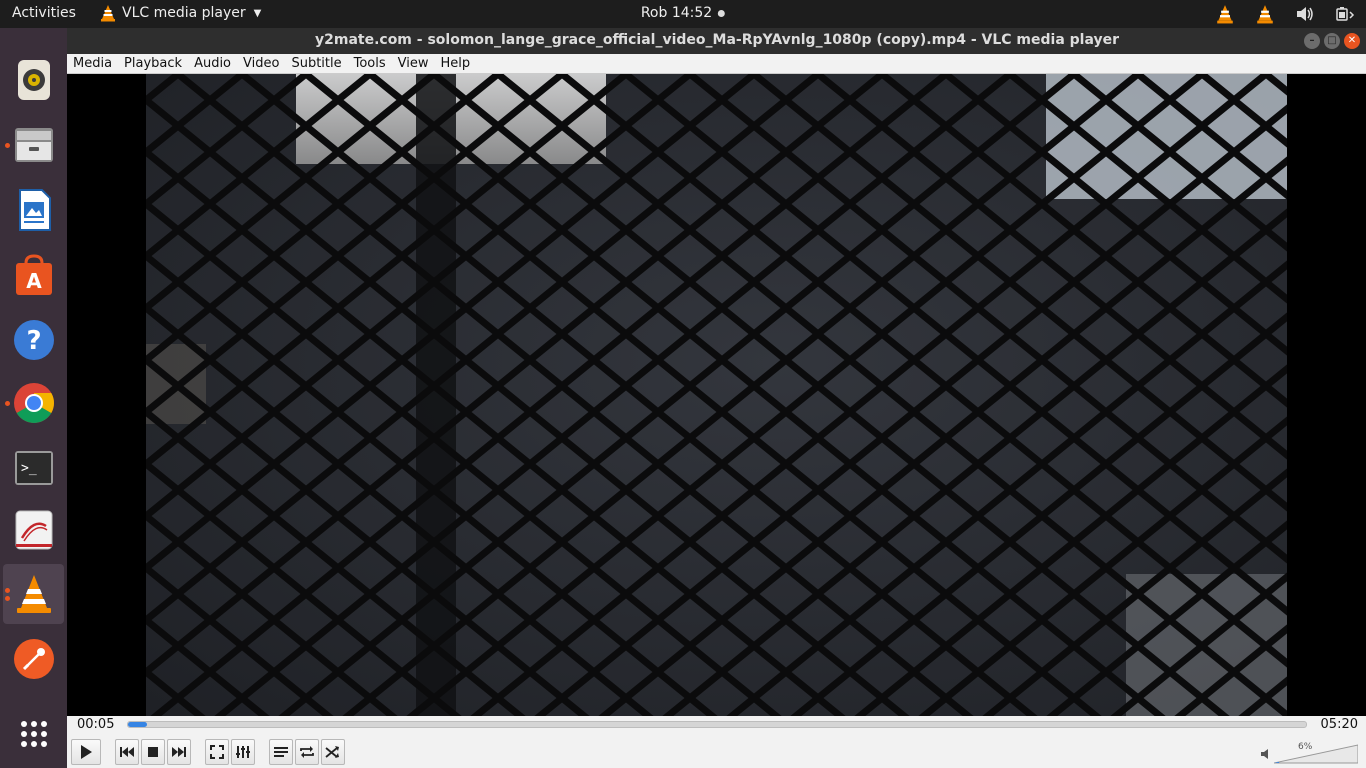  I want to click on loop-button, so click(307, 752).